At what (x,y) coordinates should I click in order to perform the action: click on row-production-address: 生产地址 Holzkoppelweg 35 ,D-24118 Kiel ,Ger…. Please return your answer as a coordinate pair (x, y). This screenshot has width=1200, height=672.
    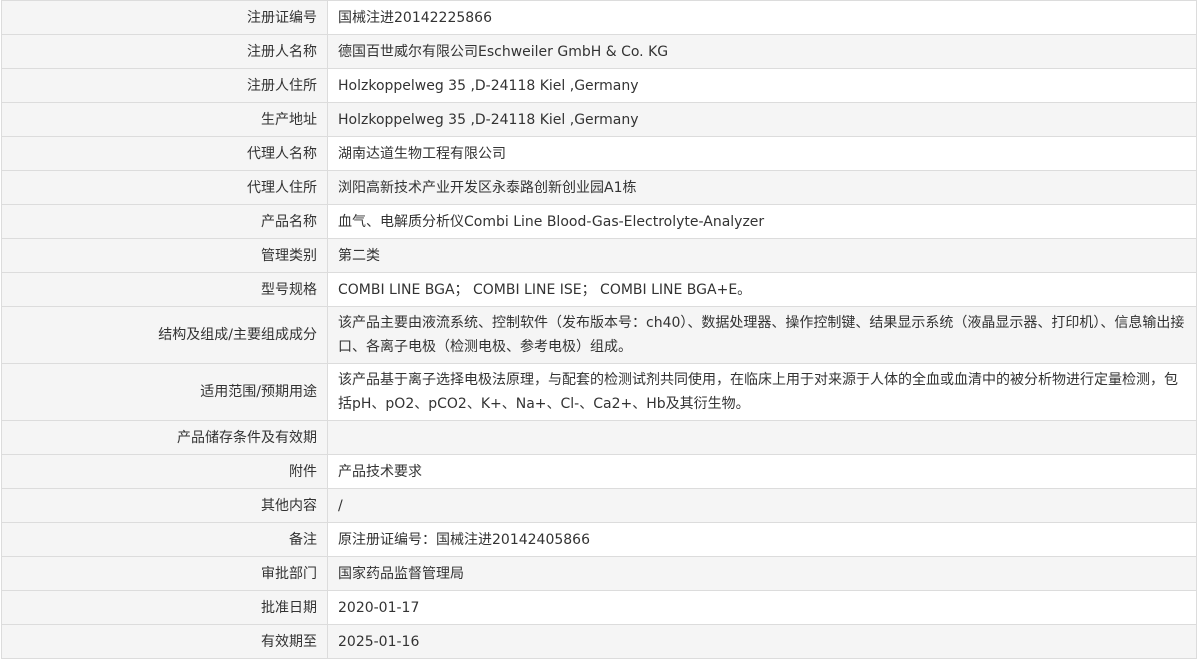
    Looking at the image, I should click on (599, 119).